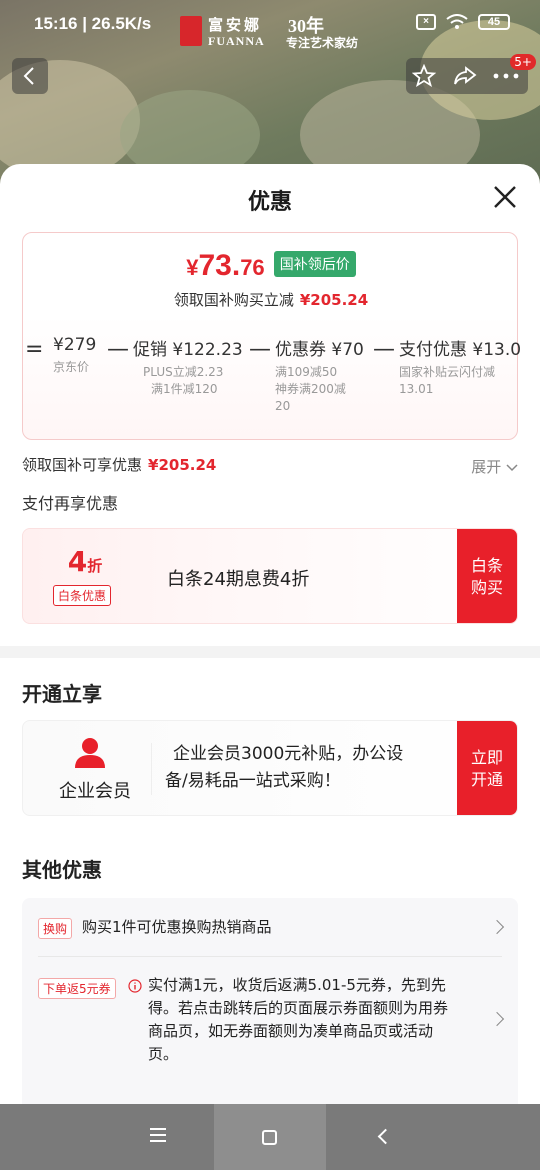 This screenshot has height=1170, width=540. Describe the element at coordinates (233, 300) in the screenshot. I see `subsidy-text: 领取国补购买立减` at that location.